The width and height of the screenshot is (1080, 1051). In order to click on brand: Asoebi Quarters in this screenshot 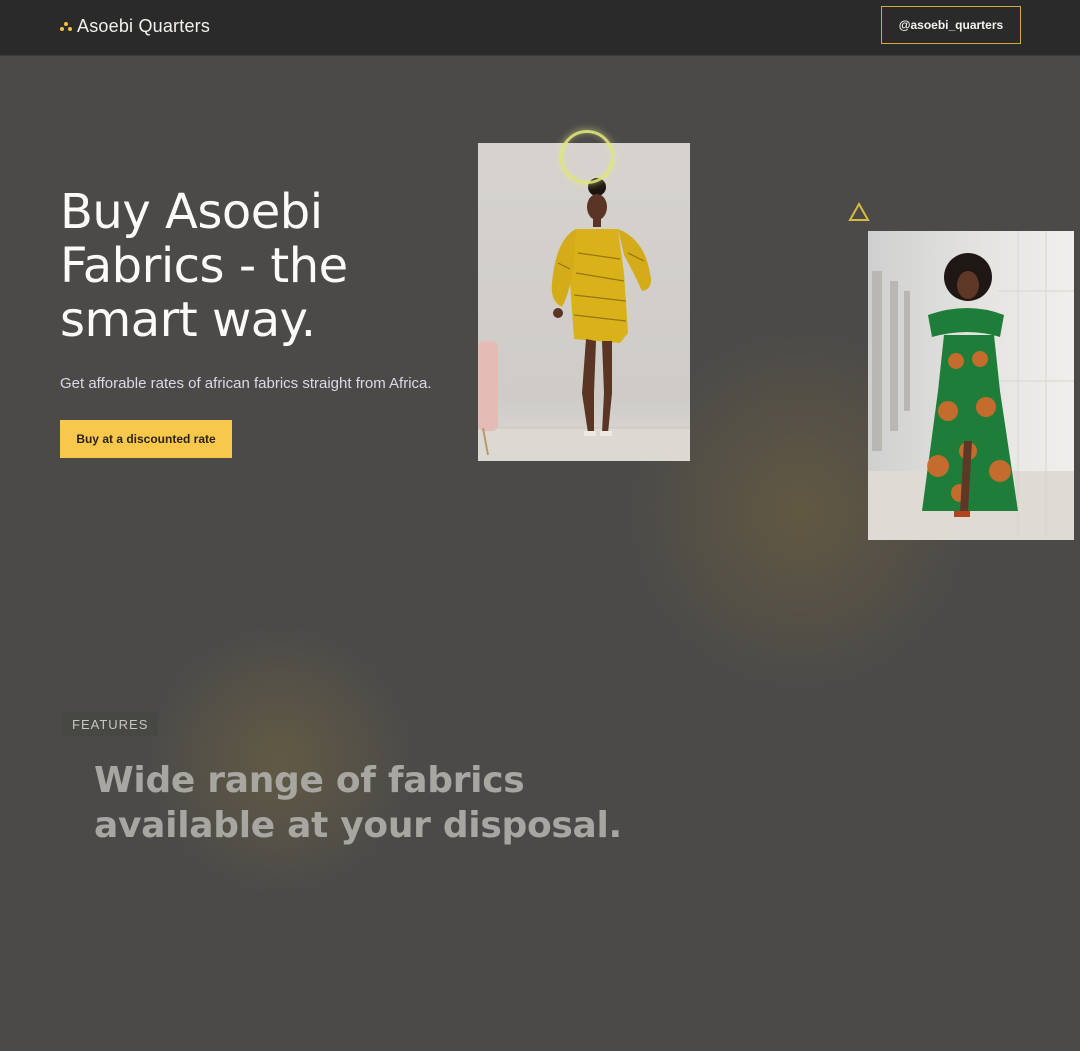, I will do `click(134, 26)`.